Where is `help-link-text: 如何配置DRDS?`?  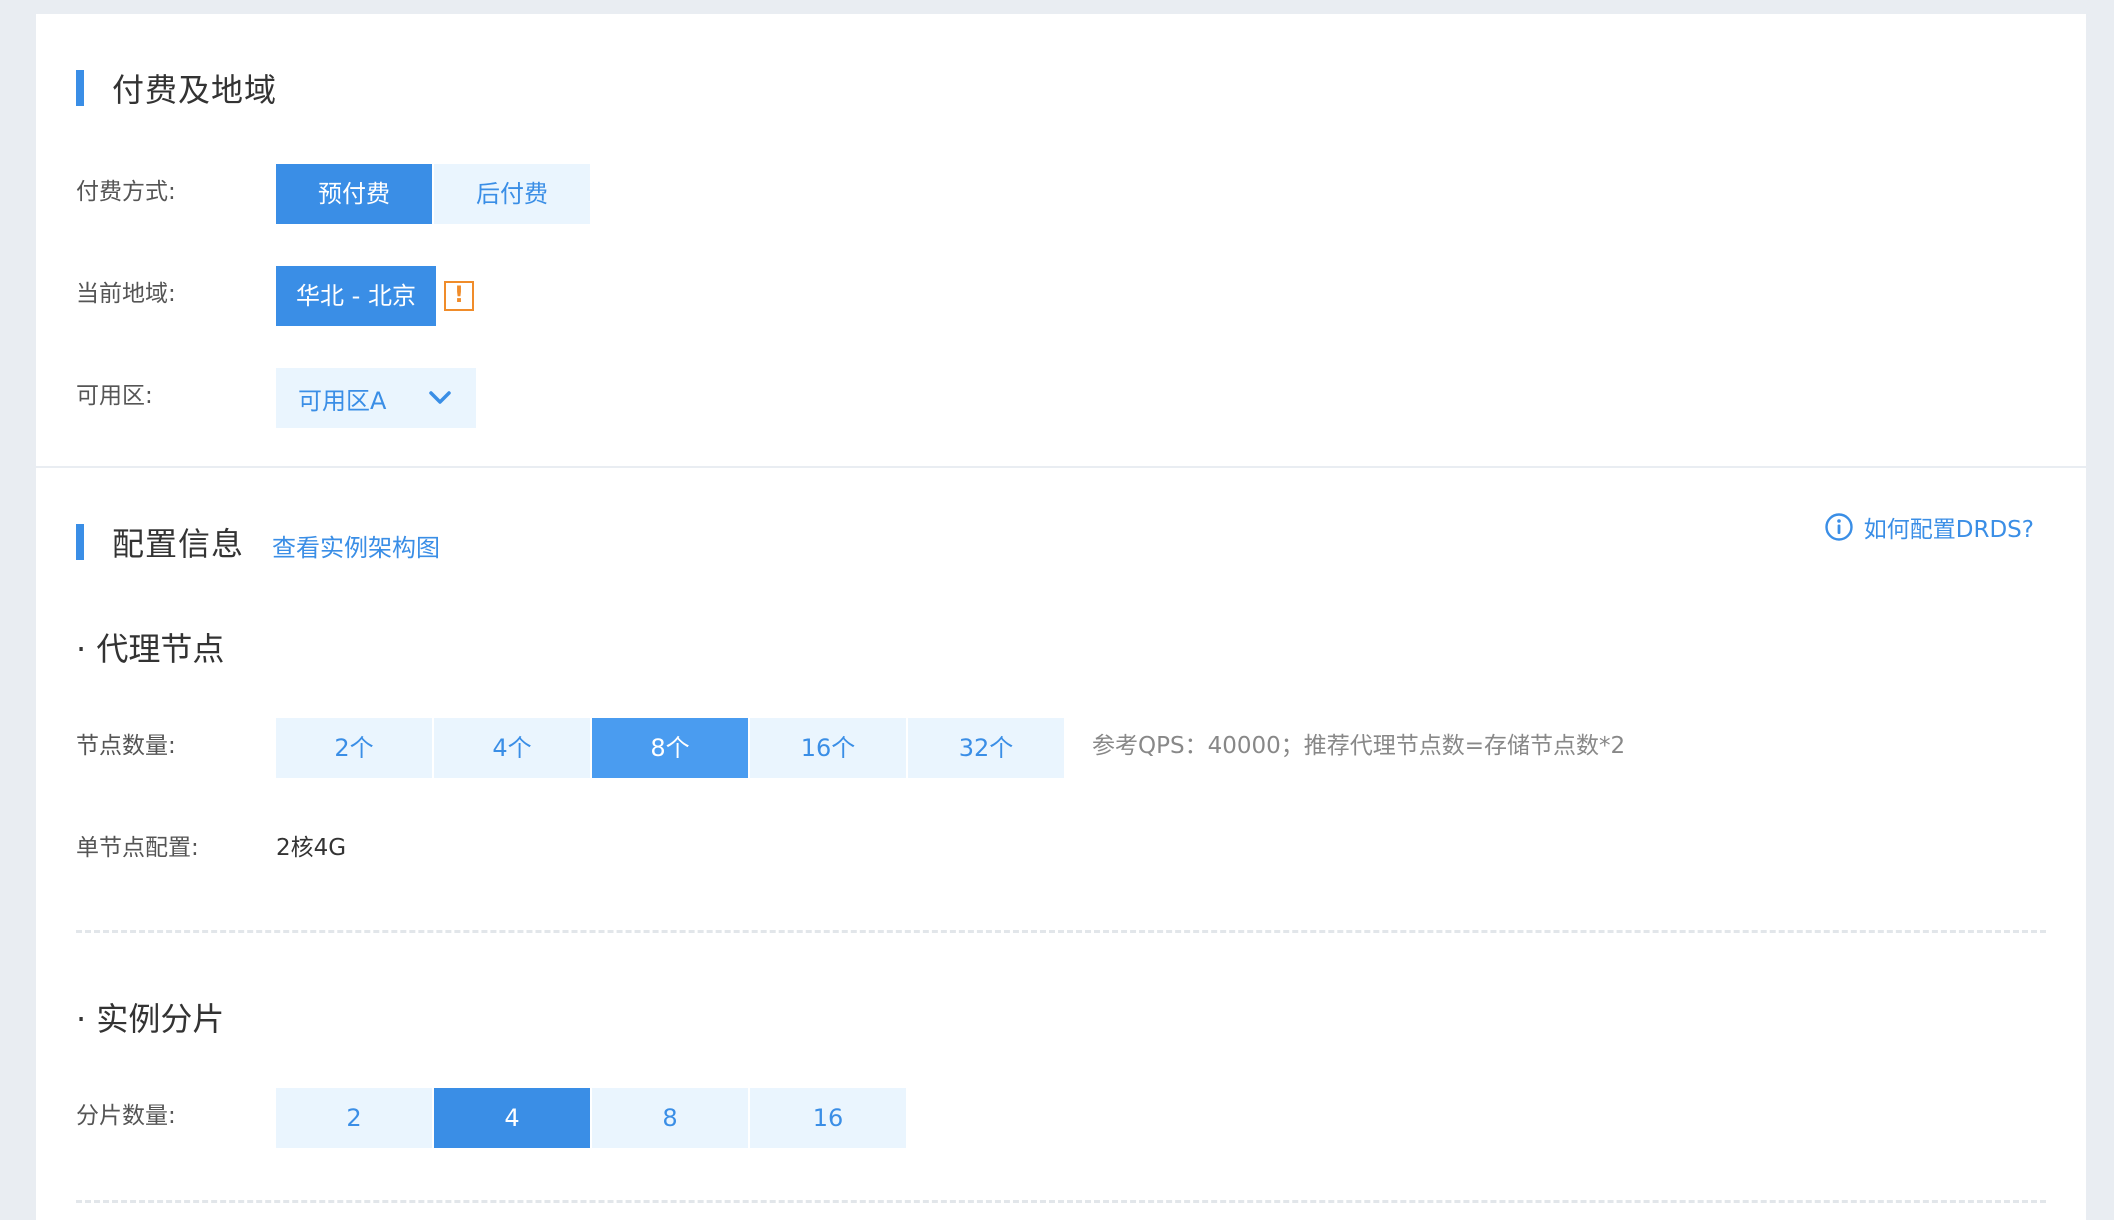 help-link-text: 如何配置DRDS? is located at coordinates (1948, 530).